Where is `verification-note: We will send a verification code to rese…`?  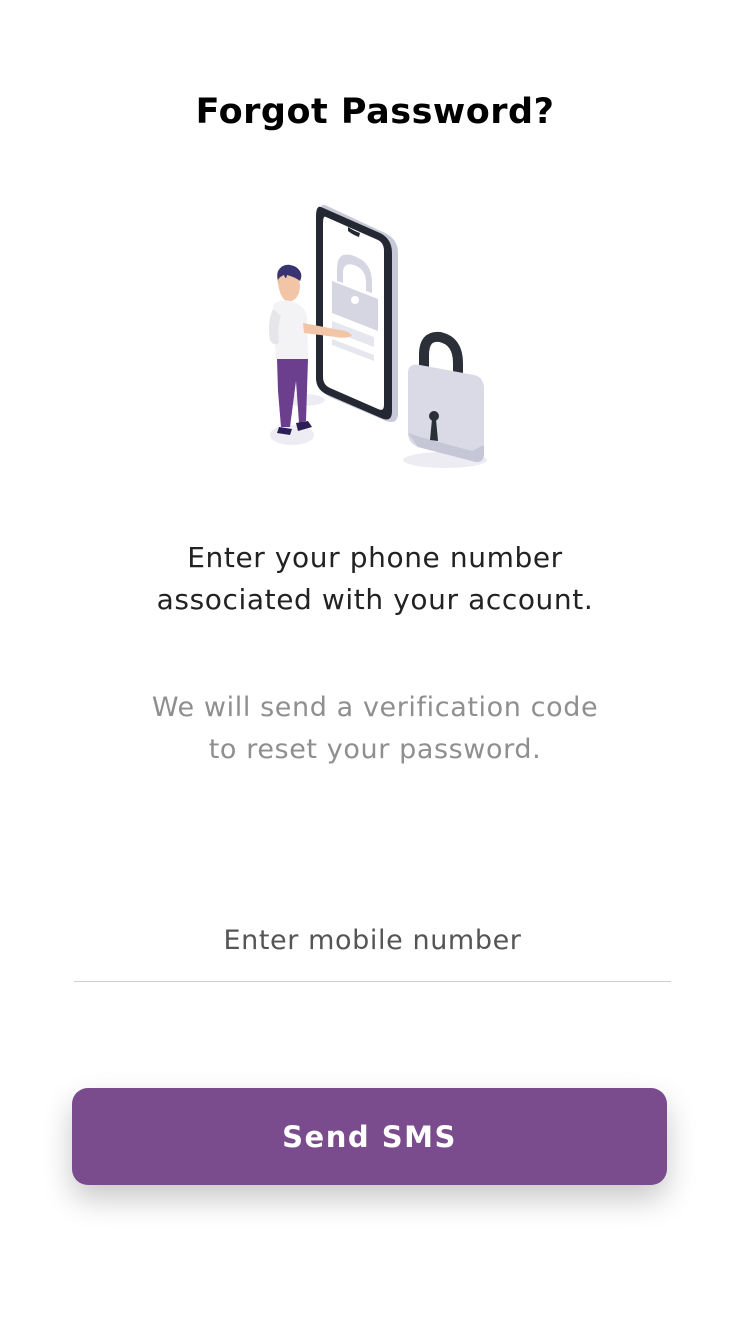 verification-note: We will send a verification code to rese… is located at coordinates (375, 729).